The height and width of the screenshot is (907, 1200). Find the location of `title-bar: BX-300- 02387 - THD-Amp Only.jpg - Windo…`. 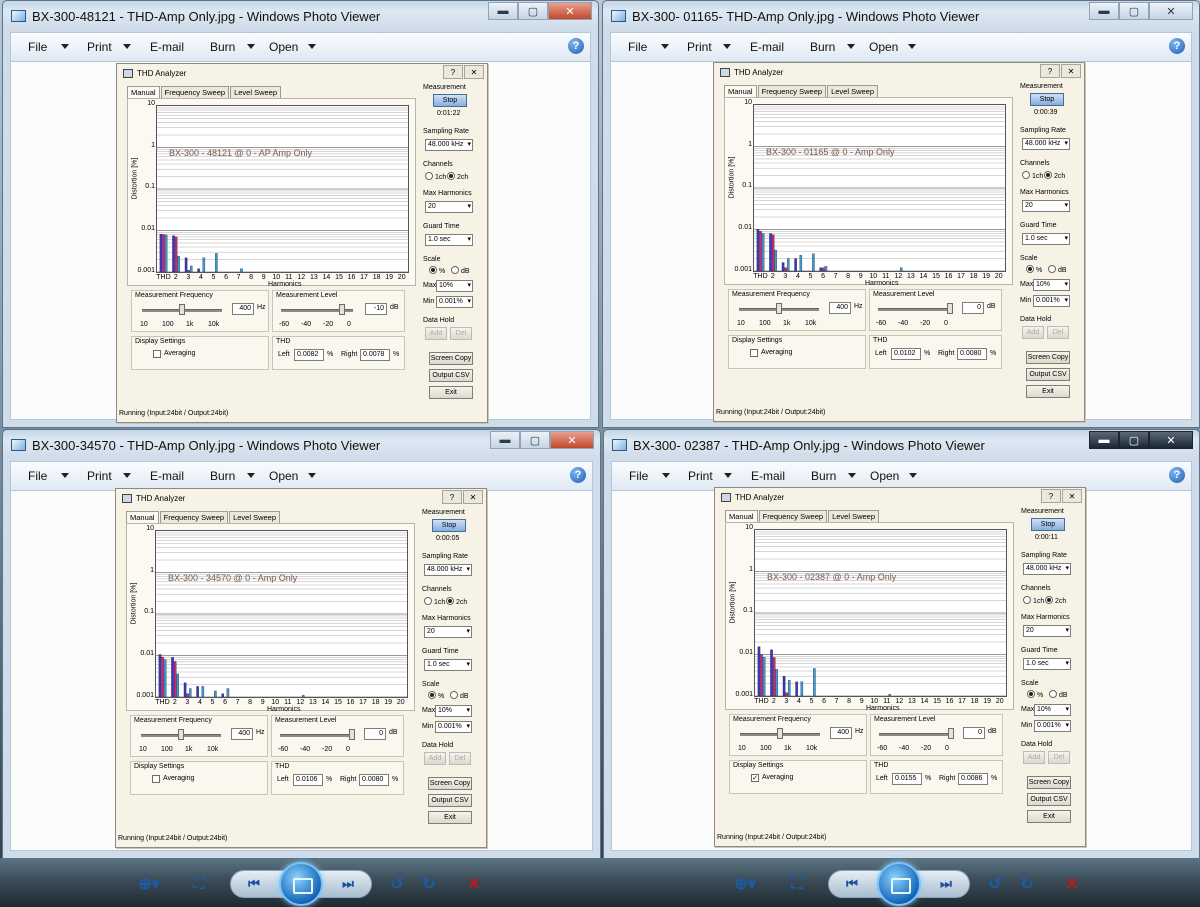

title-bar: BX-300- 02387 - THD-Amp Only.jpg - Windo… is located at coordinates (845, 445).